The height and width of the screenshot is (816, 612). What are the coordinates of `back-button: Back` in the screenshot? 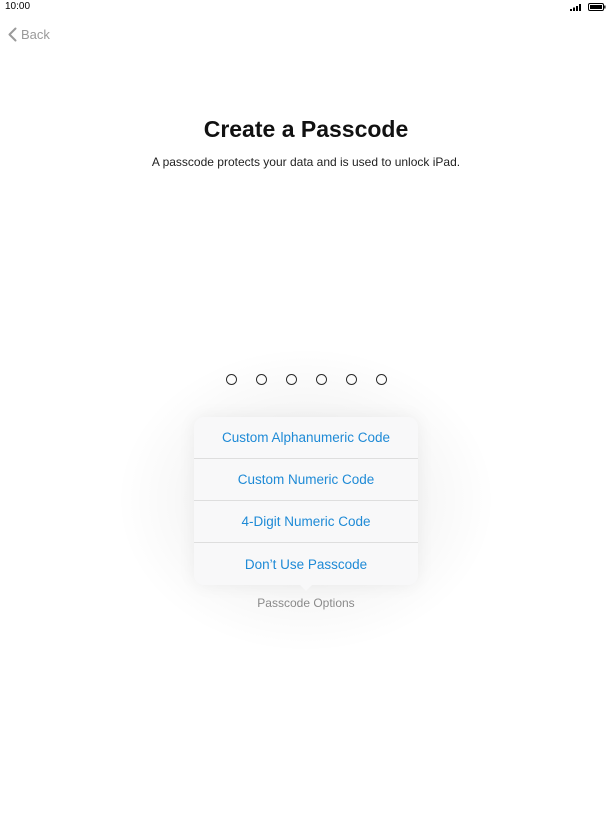 It's located at (29, 34).